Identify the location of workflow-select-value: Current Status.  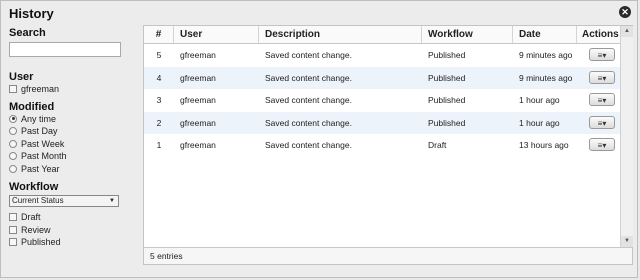
(38, 200).